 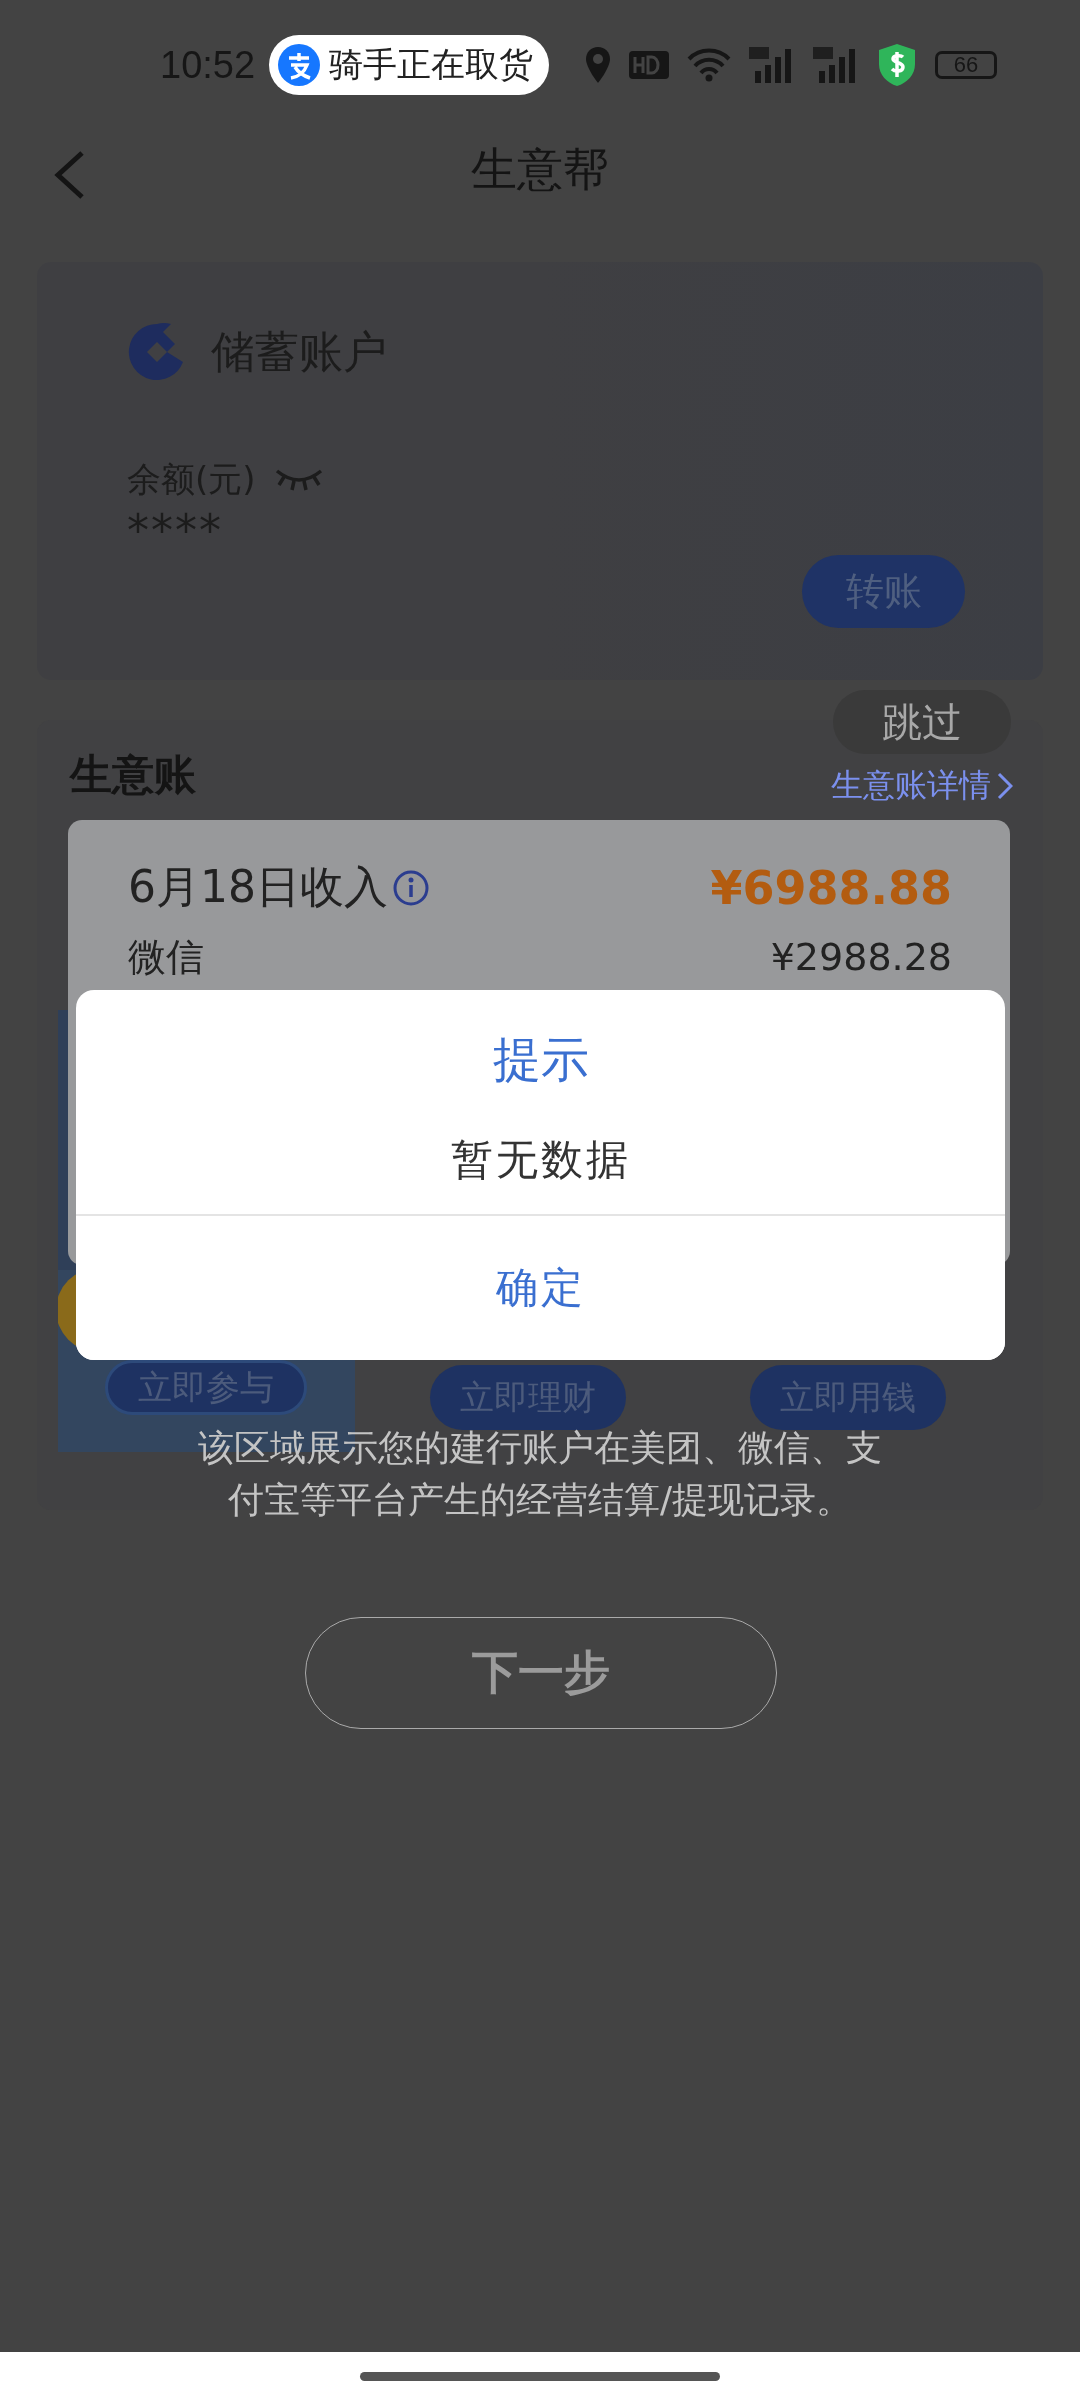 What do you see at coordinates (1005, 786) in the screenshot?
I see `chevron-right-icon` at bounding box center [1005, 786].